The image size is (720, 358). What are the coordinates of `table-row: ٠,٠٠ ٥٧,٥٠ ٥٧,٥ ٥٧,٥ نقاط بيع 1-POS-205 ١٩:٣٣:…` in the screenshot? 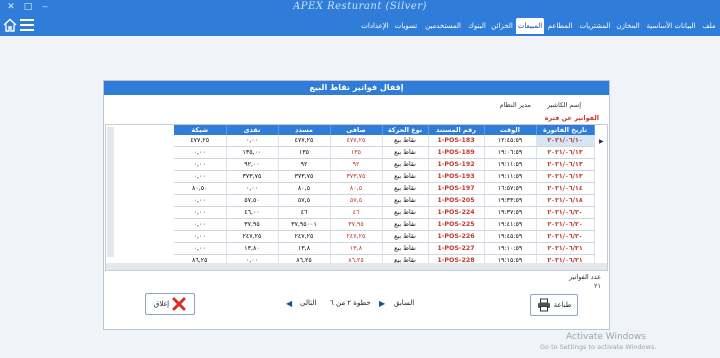 It's located at (384, 200).